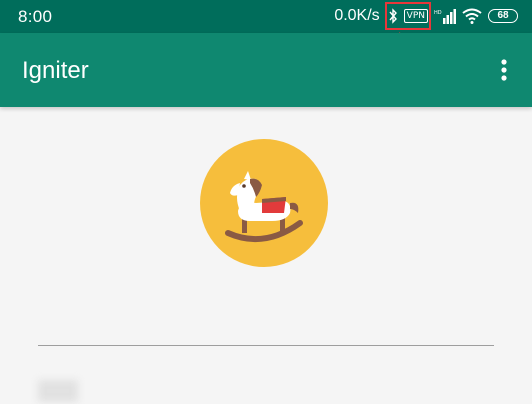 This screenshot has width=532, height=404. What do you see at coordinates (503, 16) in the screenshot?
I see `battery-icon: 68` at bounding box center [503, 16].